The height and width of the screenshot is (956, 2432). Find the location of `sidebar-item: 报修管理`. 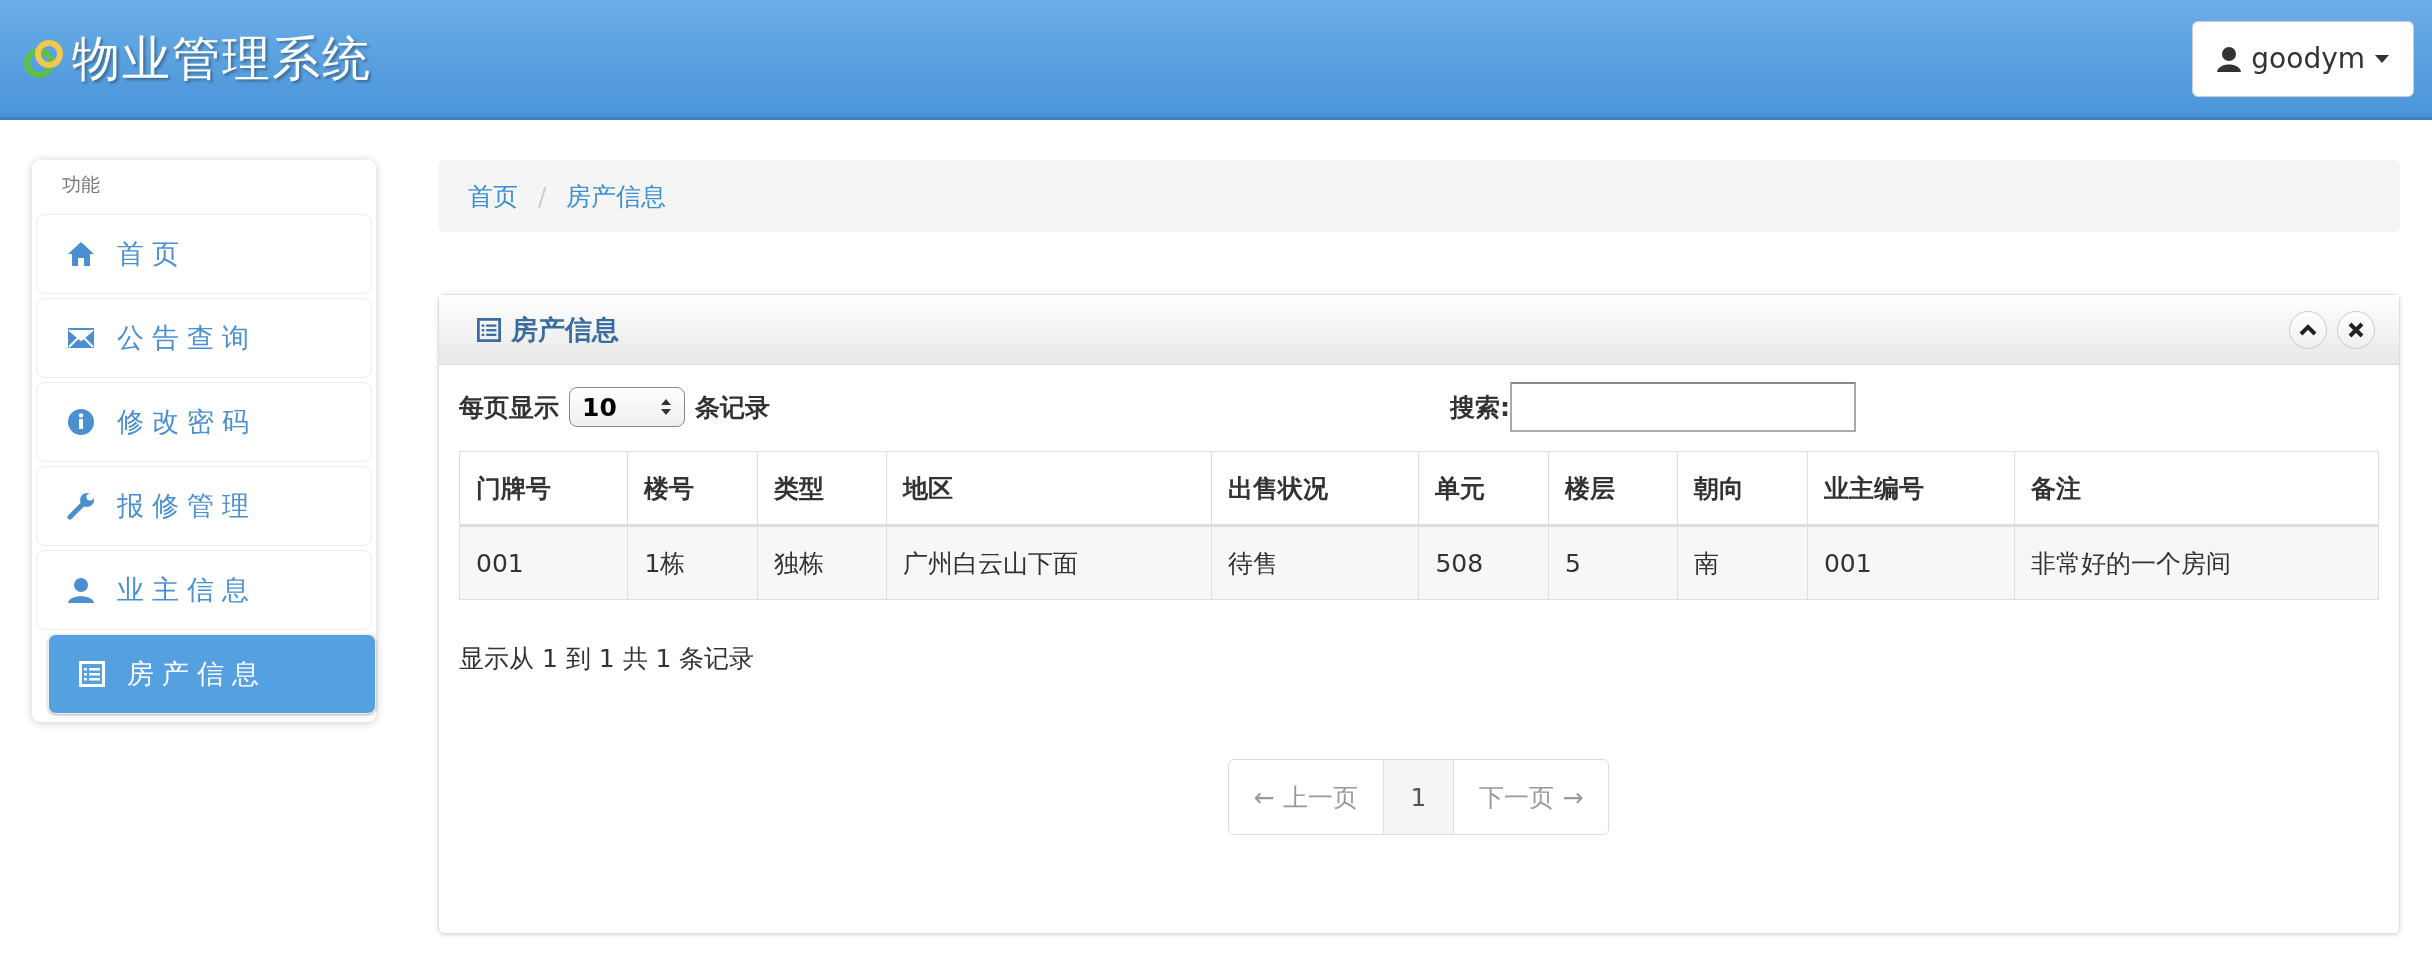

sidebar-item: 报修管理 is located at coordinates (204, 506).